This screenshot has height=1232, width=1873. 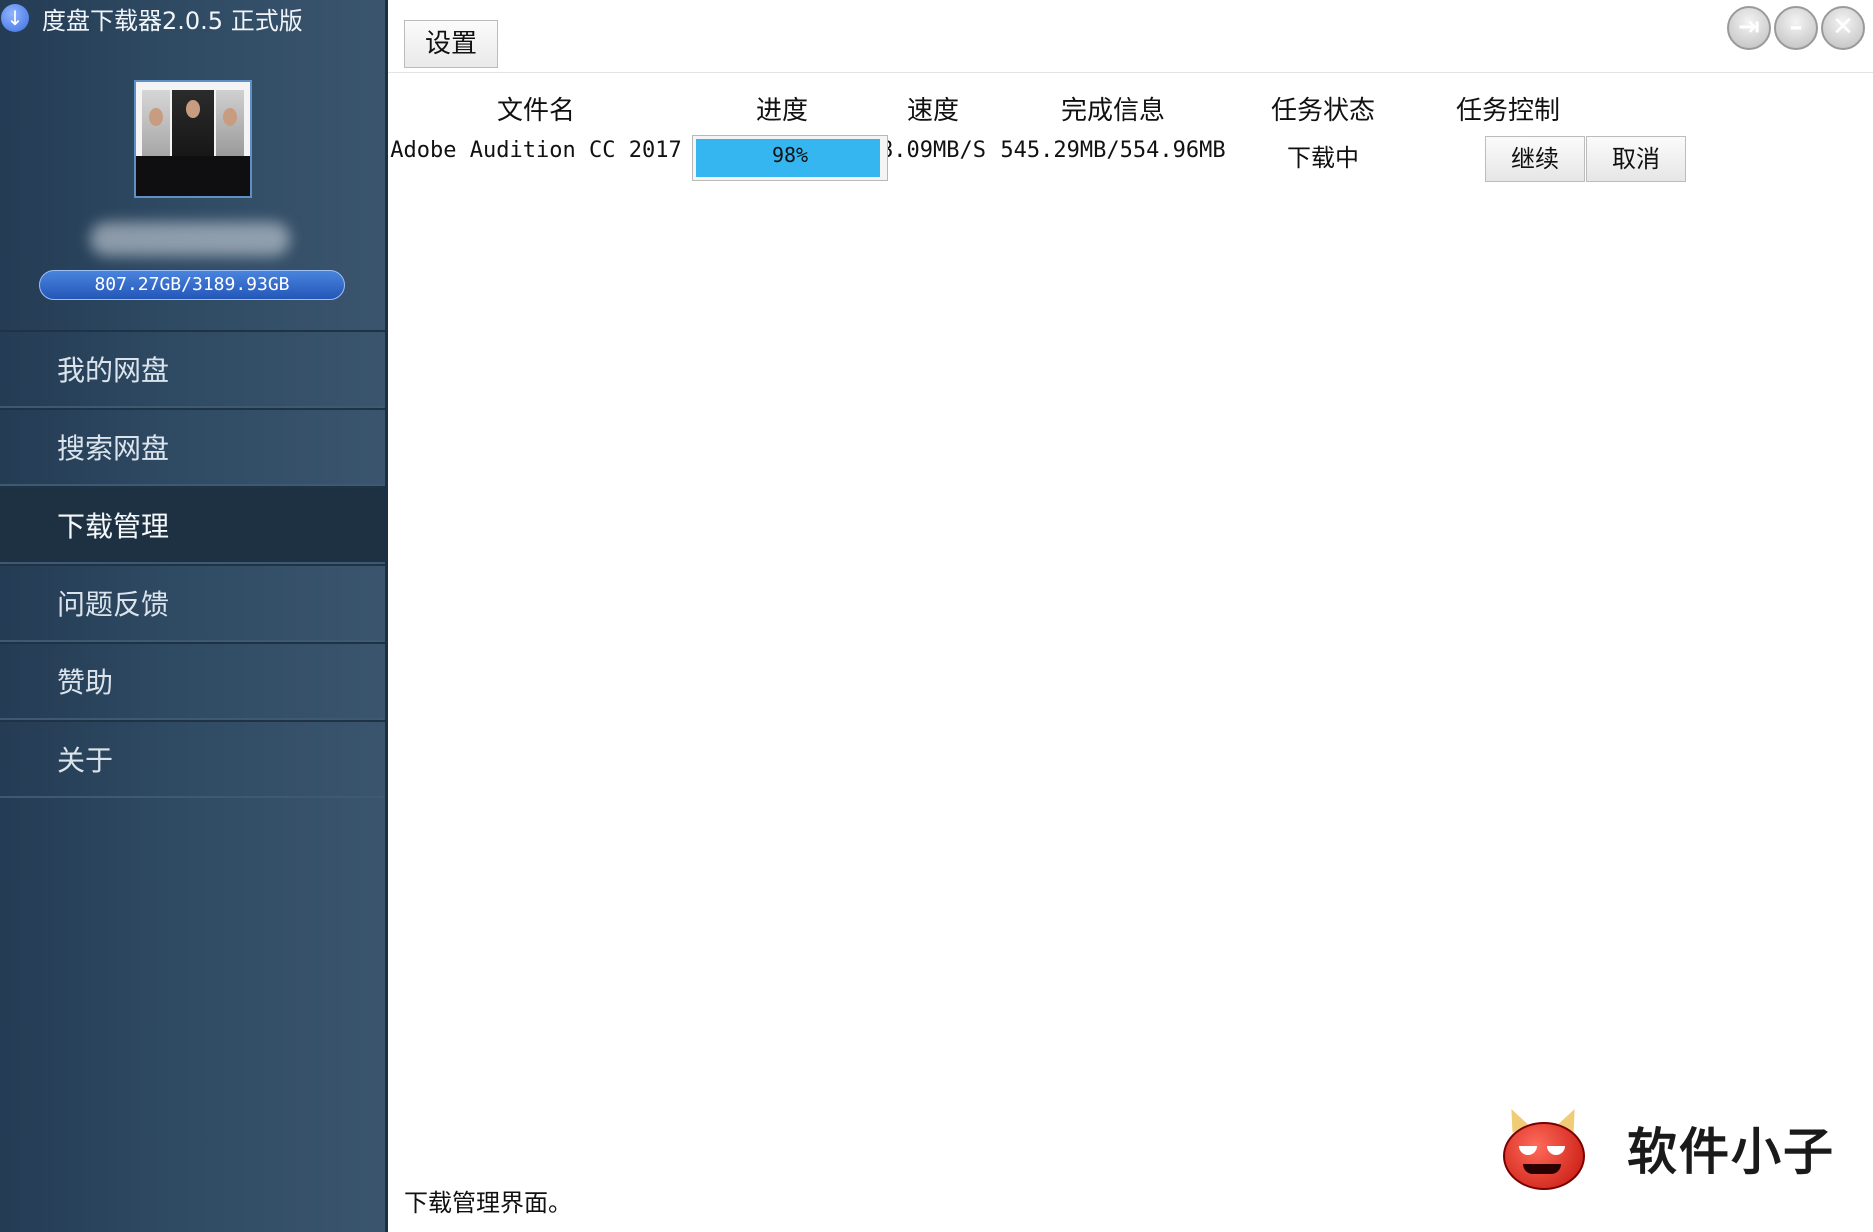 I want to click on logout-icon: ⇥, so click(x=1749, y=28).